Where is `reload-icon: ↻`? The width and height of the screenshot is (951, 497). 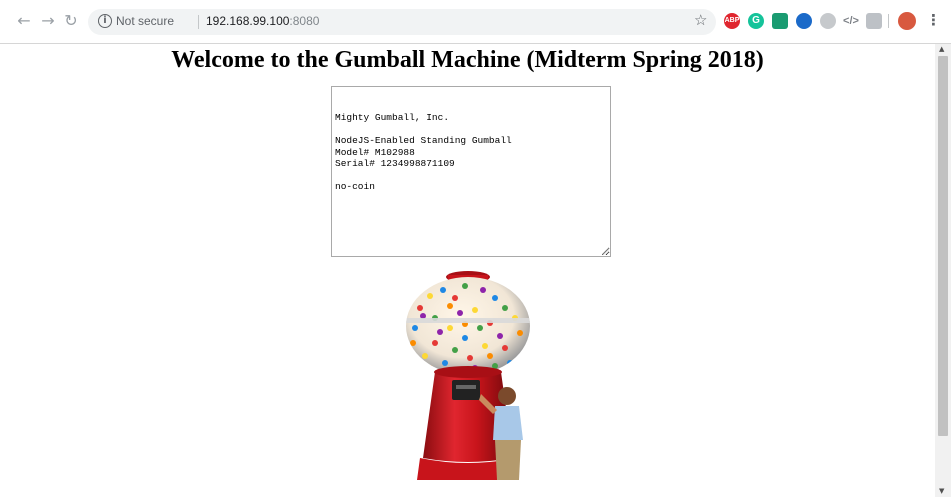 reload-icon: ↻ is located at coordinates (71, 21).